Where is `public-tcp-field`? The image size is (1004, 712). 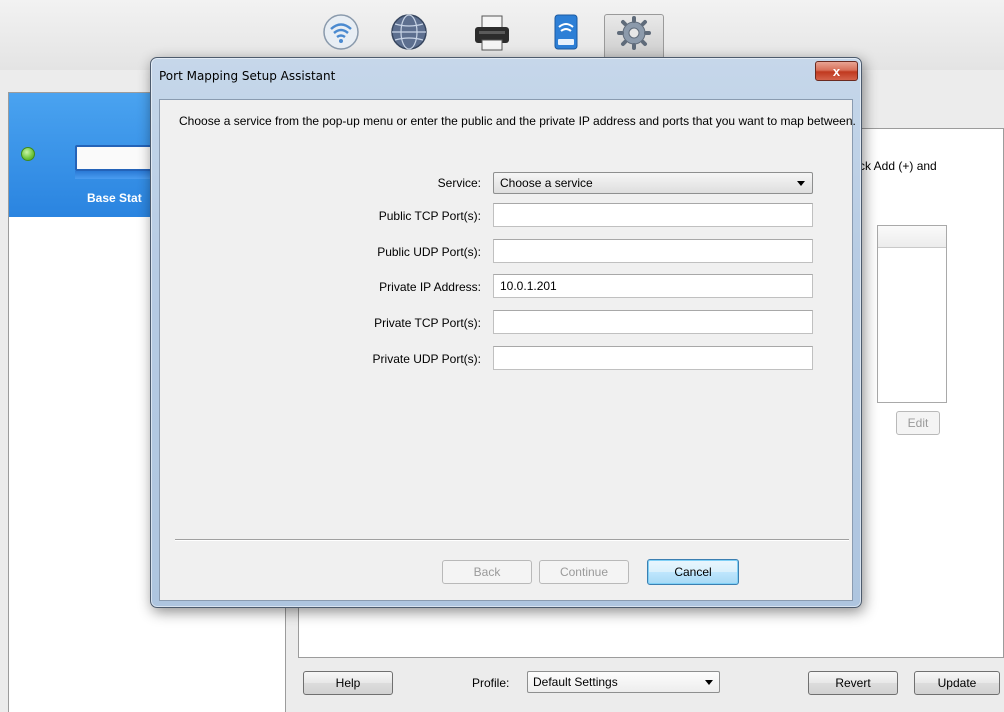 public-tcp-field is located at coordinates (653, 215).